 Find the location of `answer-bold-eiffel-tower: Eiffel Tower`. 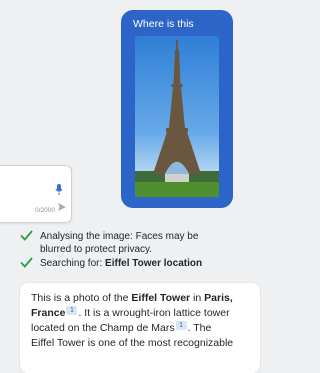

answer-bold-eiffel-tower: Eiffel Tower is located at coordinates (161, 298).